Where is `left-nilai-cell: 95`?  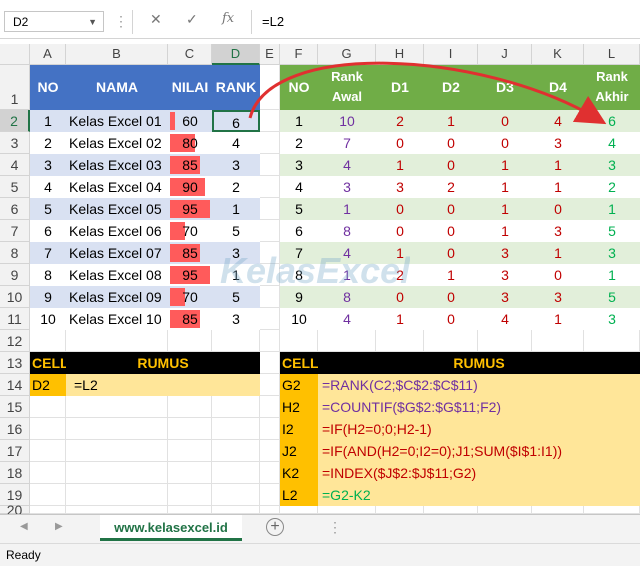
left-nilai-cell: 95 is located at coordinates (190, 209).